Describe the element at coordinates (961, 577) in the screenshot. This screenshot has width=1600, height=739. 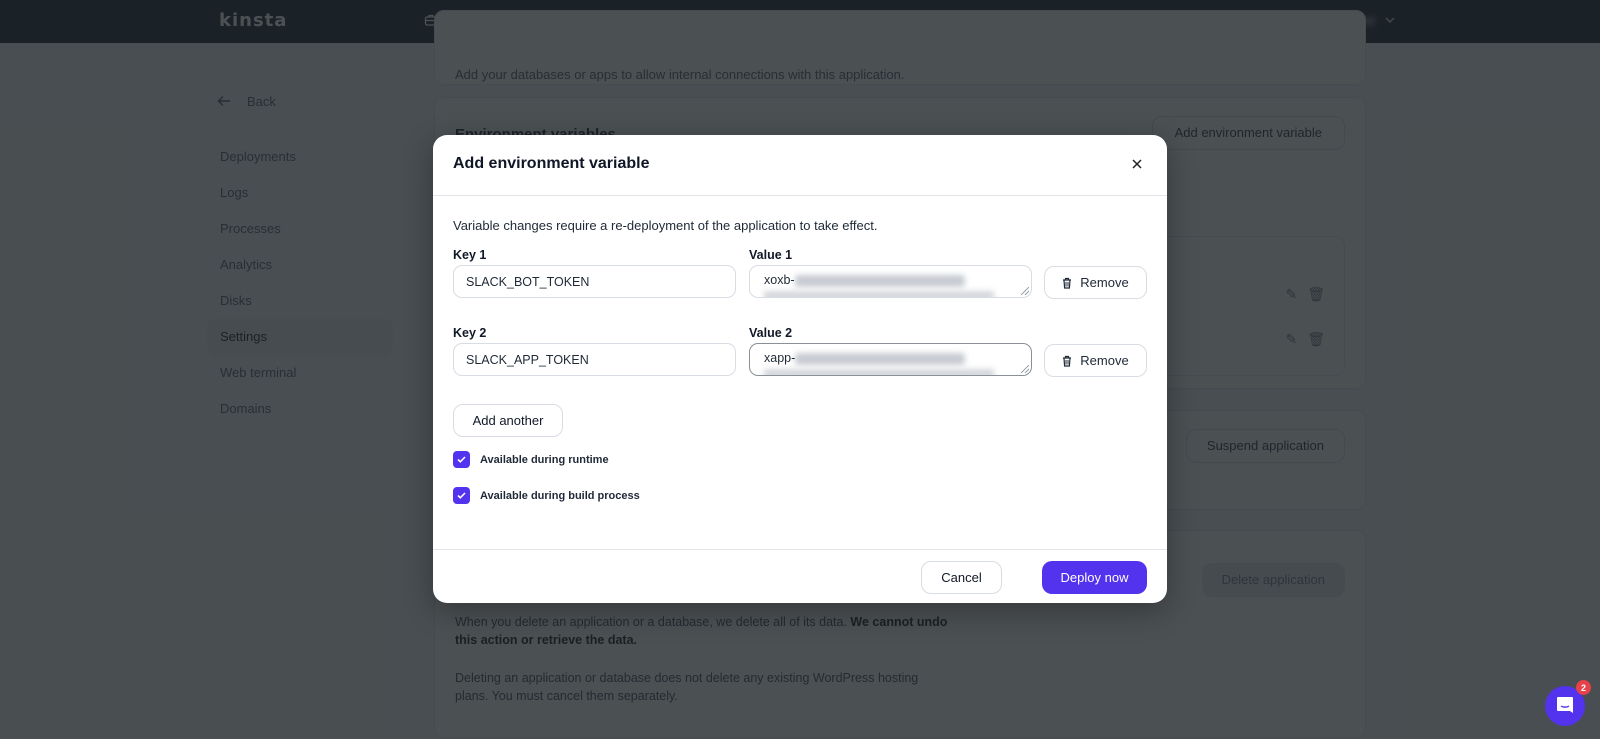
I see `cancel-button: Cancel` at that location.